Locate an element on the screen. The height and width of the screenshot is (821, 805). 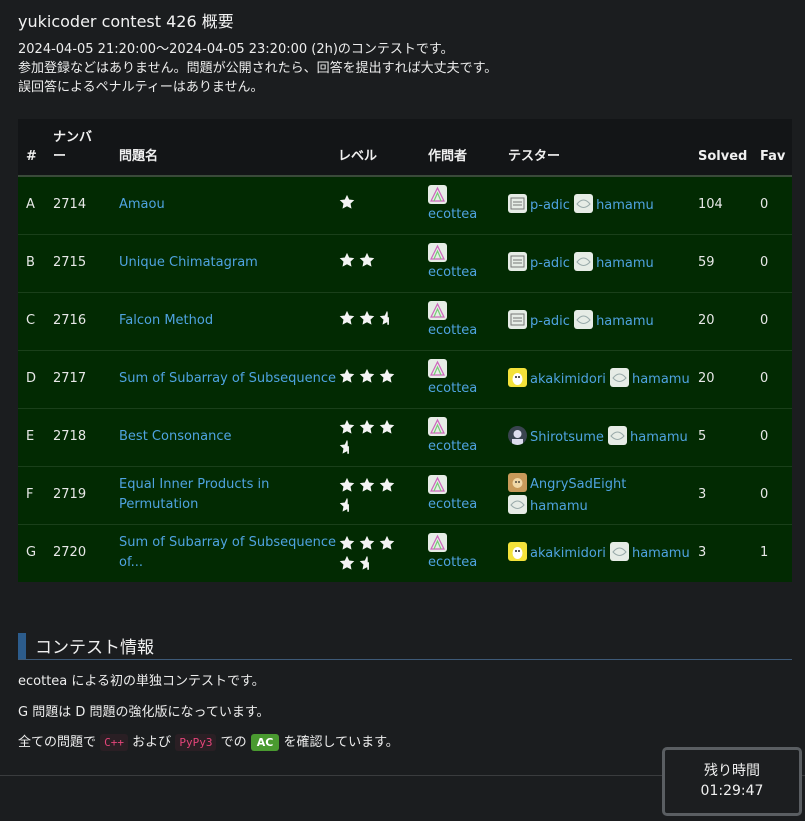
problem-number: 2718 is located at coordinates (86, 436).